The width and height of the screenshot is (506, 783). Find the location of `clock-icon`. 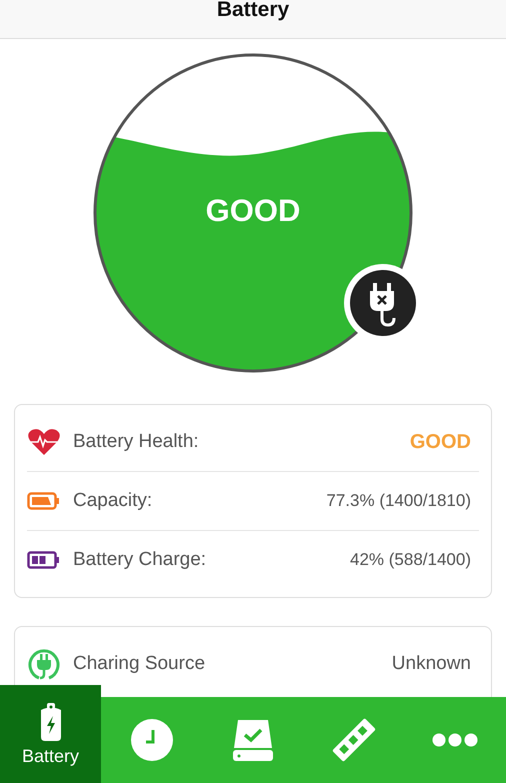

clock-icon is located at coordinates (152, 740).